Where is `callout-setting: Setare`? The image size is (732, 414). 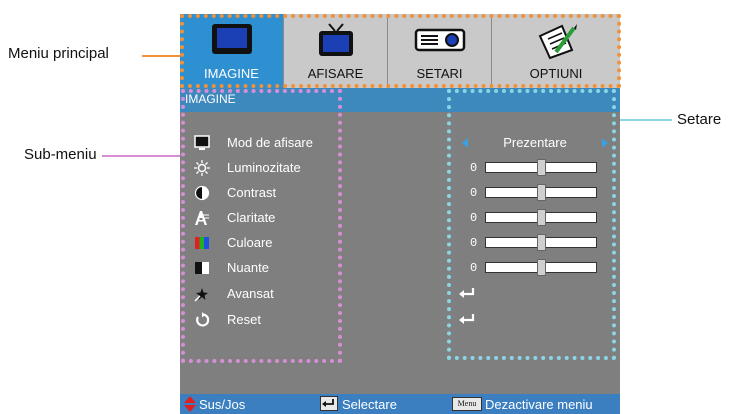
callout-setting: Setare is located at coordinates (699, 119).